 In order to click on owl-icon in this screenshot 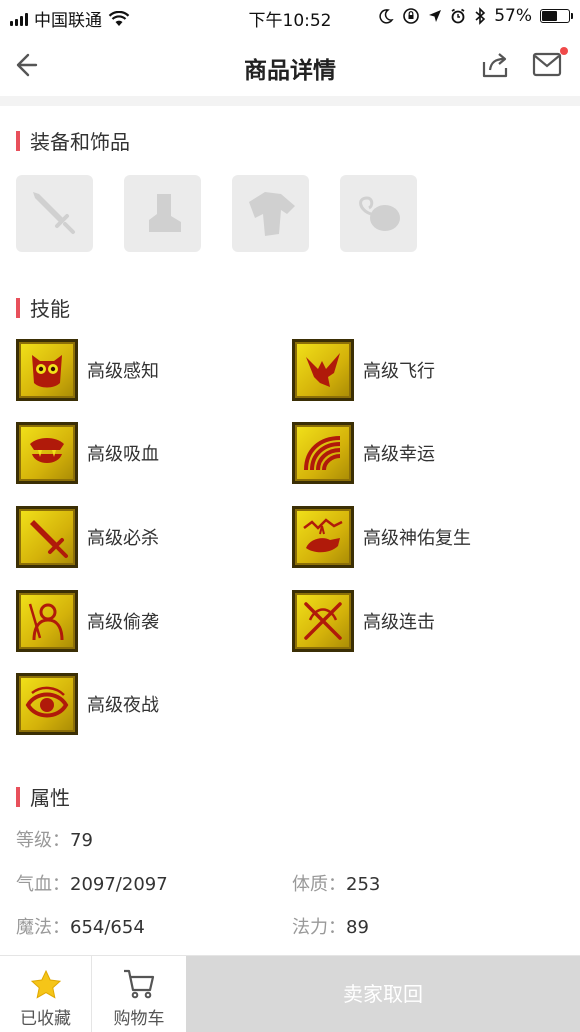, I will do `click(47, 370)`.